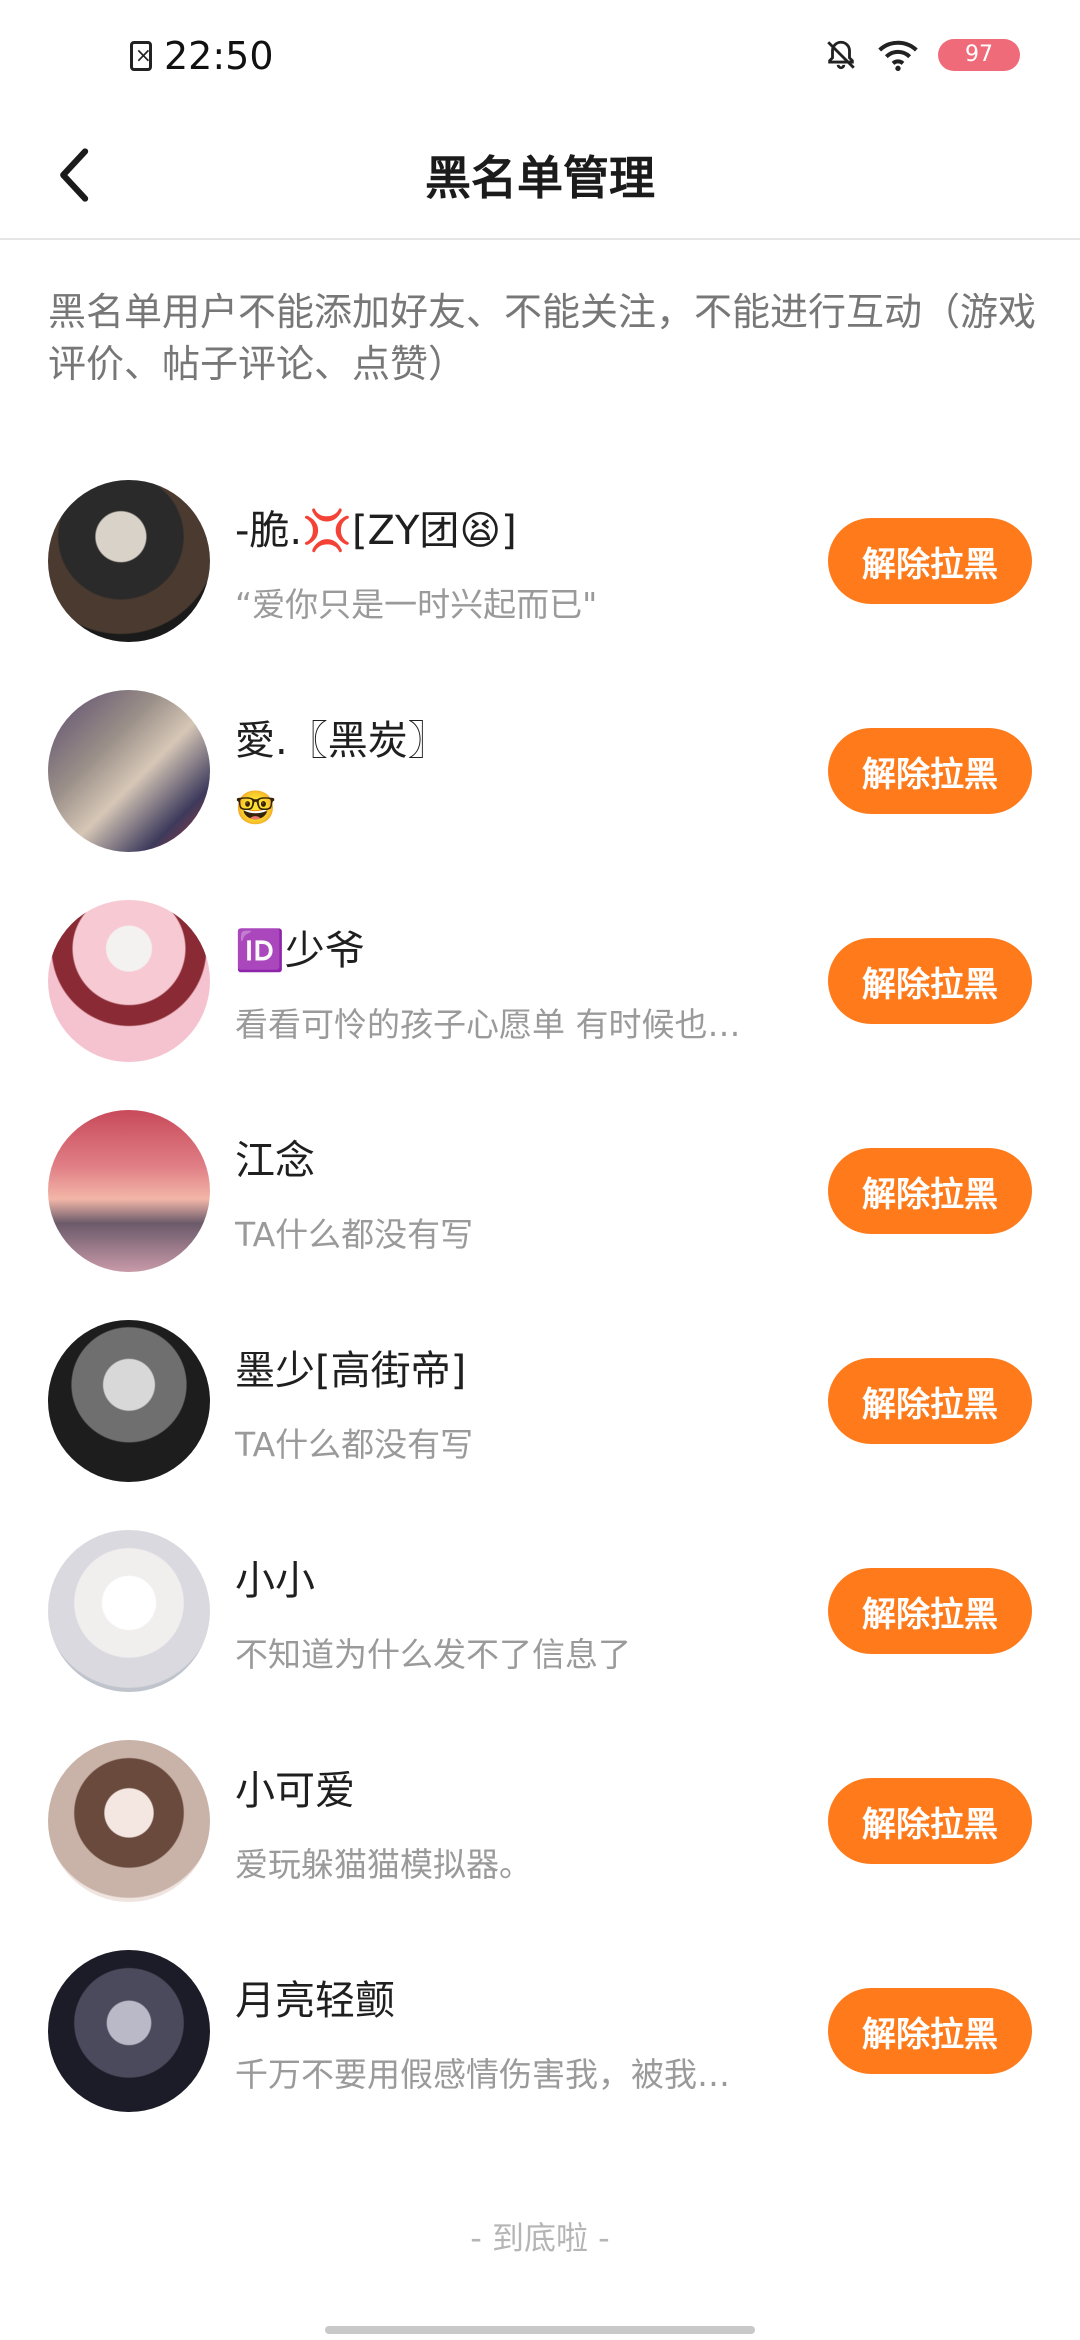  Describe the element at coordinates (898, 55) in the screenshot. I see `wifi-icon` at that location.